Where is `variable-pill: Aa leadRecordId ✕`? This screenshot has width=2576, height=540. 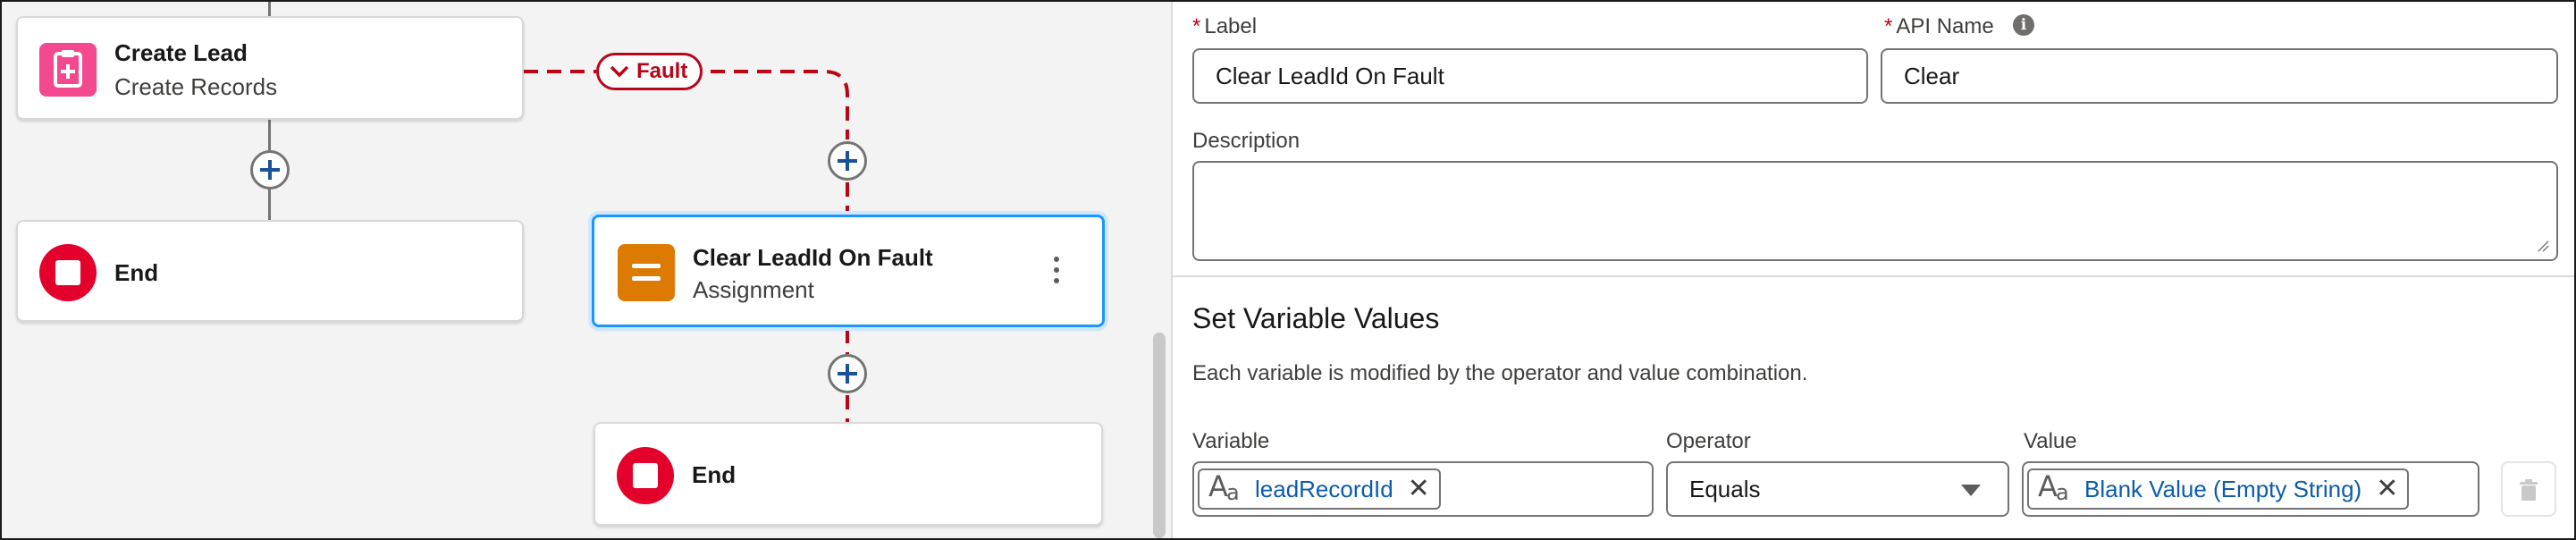 variable-pill: Aa leadRecordId ✕ is located at coordinates (1320, 489).